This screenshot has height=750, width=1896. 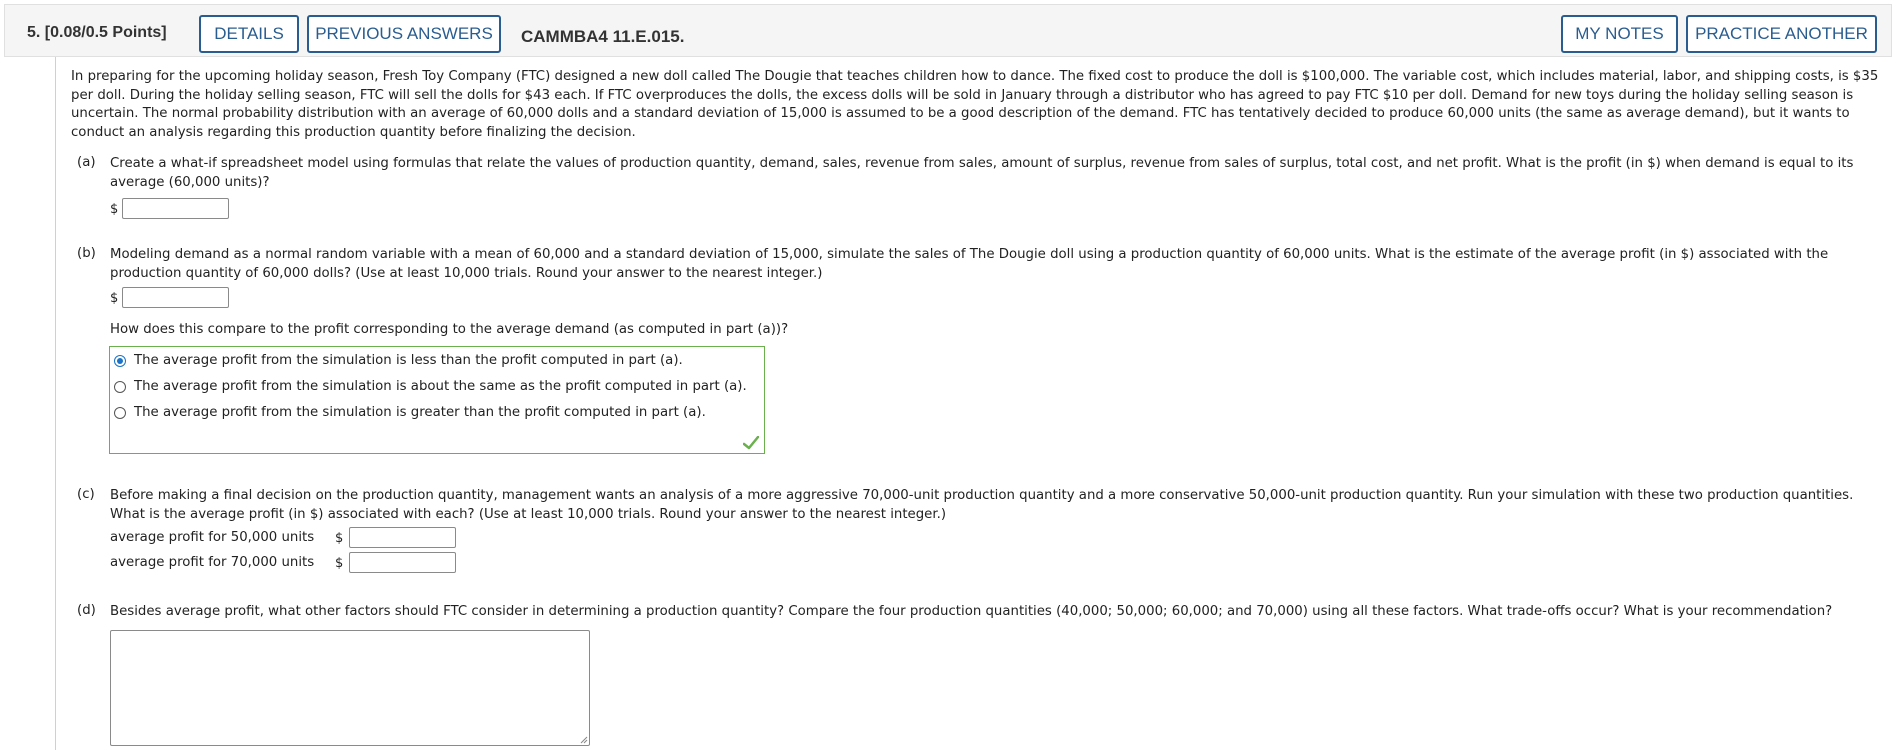 What do you see at coordinates (212, 562) in the screenshot?
I see `avg-profit-70000-label: average profit for 70,000 units` at bounding box center [212, 562].